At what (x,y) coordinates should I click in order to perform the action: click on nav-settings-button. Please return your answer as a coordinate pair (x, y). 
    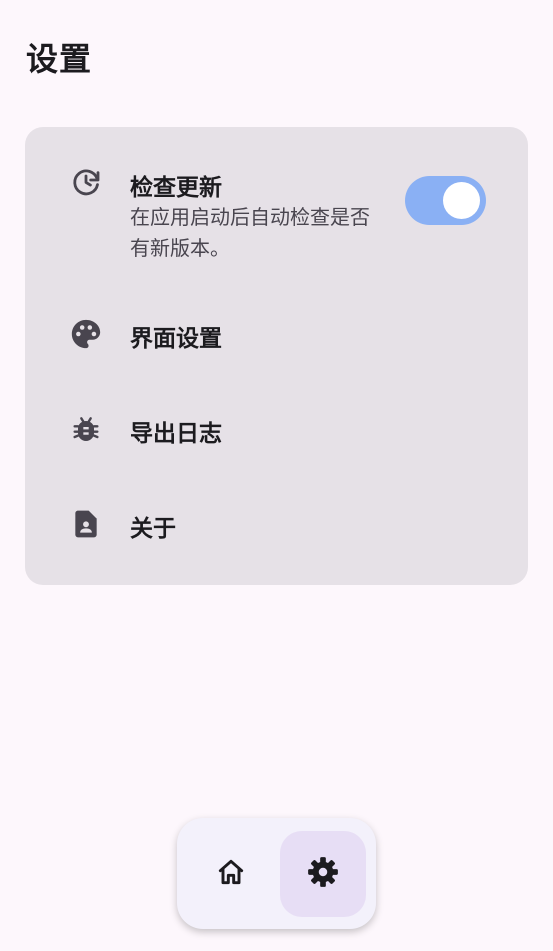
    Looking at the image, I should click on (323, 874).